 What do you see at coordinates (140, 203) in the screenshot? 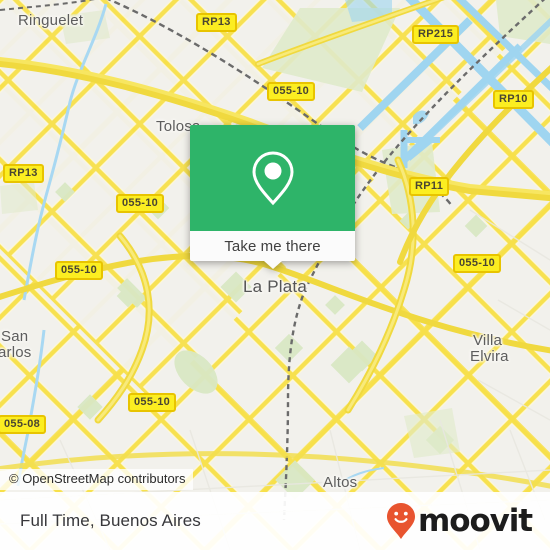
I see `road-shield-05510-west: 055-10` at bounding box center [140, 203].